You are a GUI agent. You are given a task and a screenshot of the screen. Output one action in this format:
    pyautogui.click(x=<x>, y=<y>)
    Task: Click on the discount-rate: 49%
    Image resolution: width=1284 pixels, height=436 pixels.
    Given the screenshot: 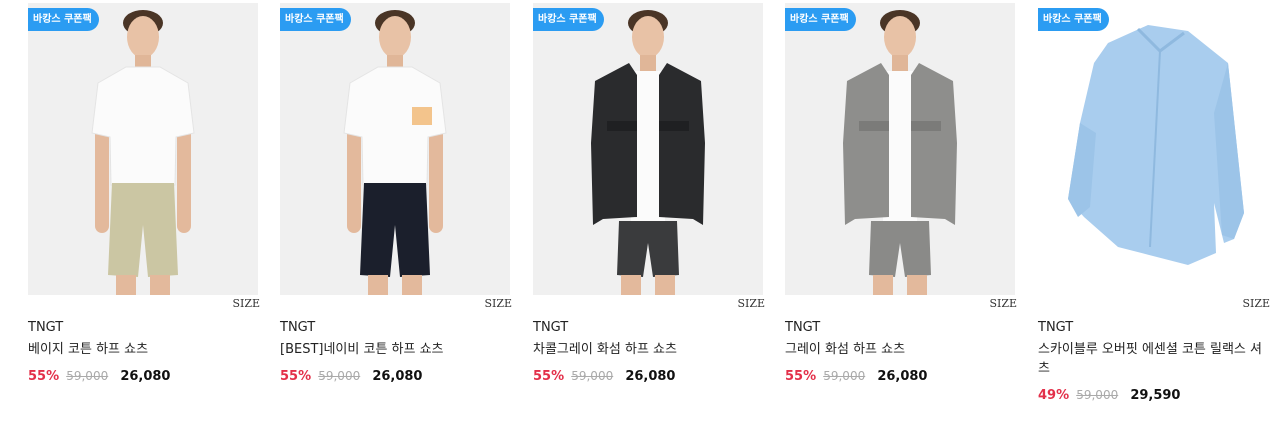 What is the action you would take?
    pyautogui.click(x=1054, y=395)
    